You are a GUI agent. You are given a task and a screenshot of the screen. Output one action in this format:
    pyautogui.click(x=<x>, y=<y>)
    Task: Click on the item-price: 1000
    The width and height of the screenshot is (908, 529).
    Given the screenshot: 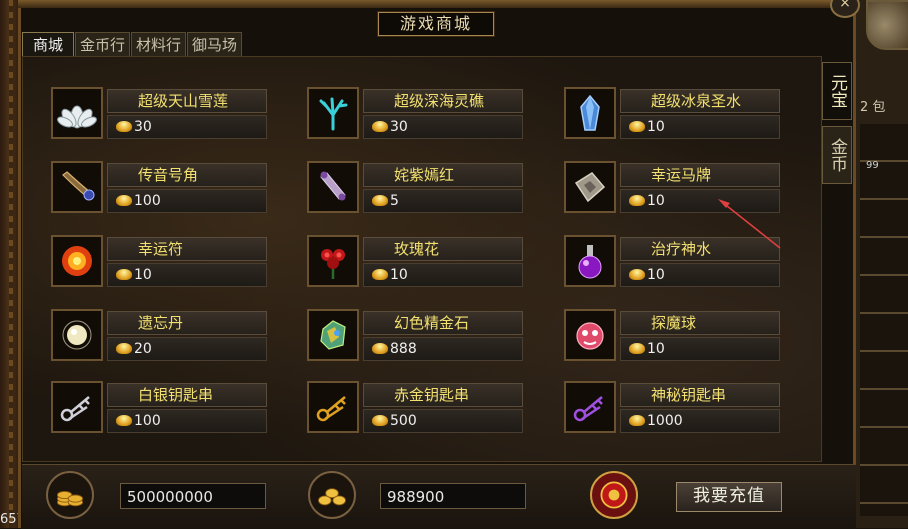 What is the action you would take?
    pyautogui.click(x=700, y=421)
    